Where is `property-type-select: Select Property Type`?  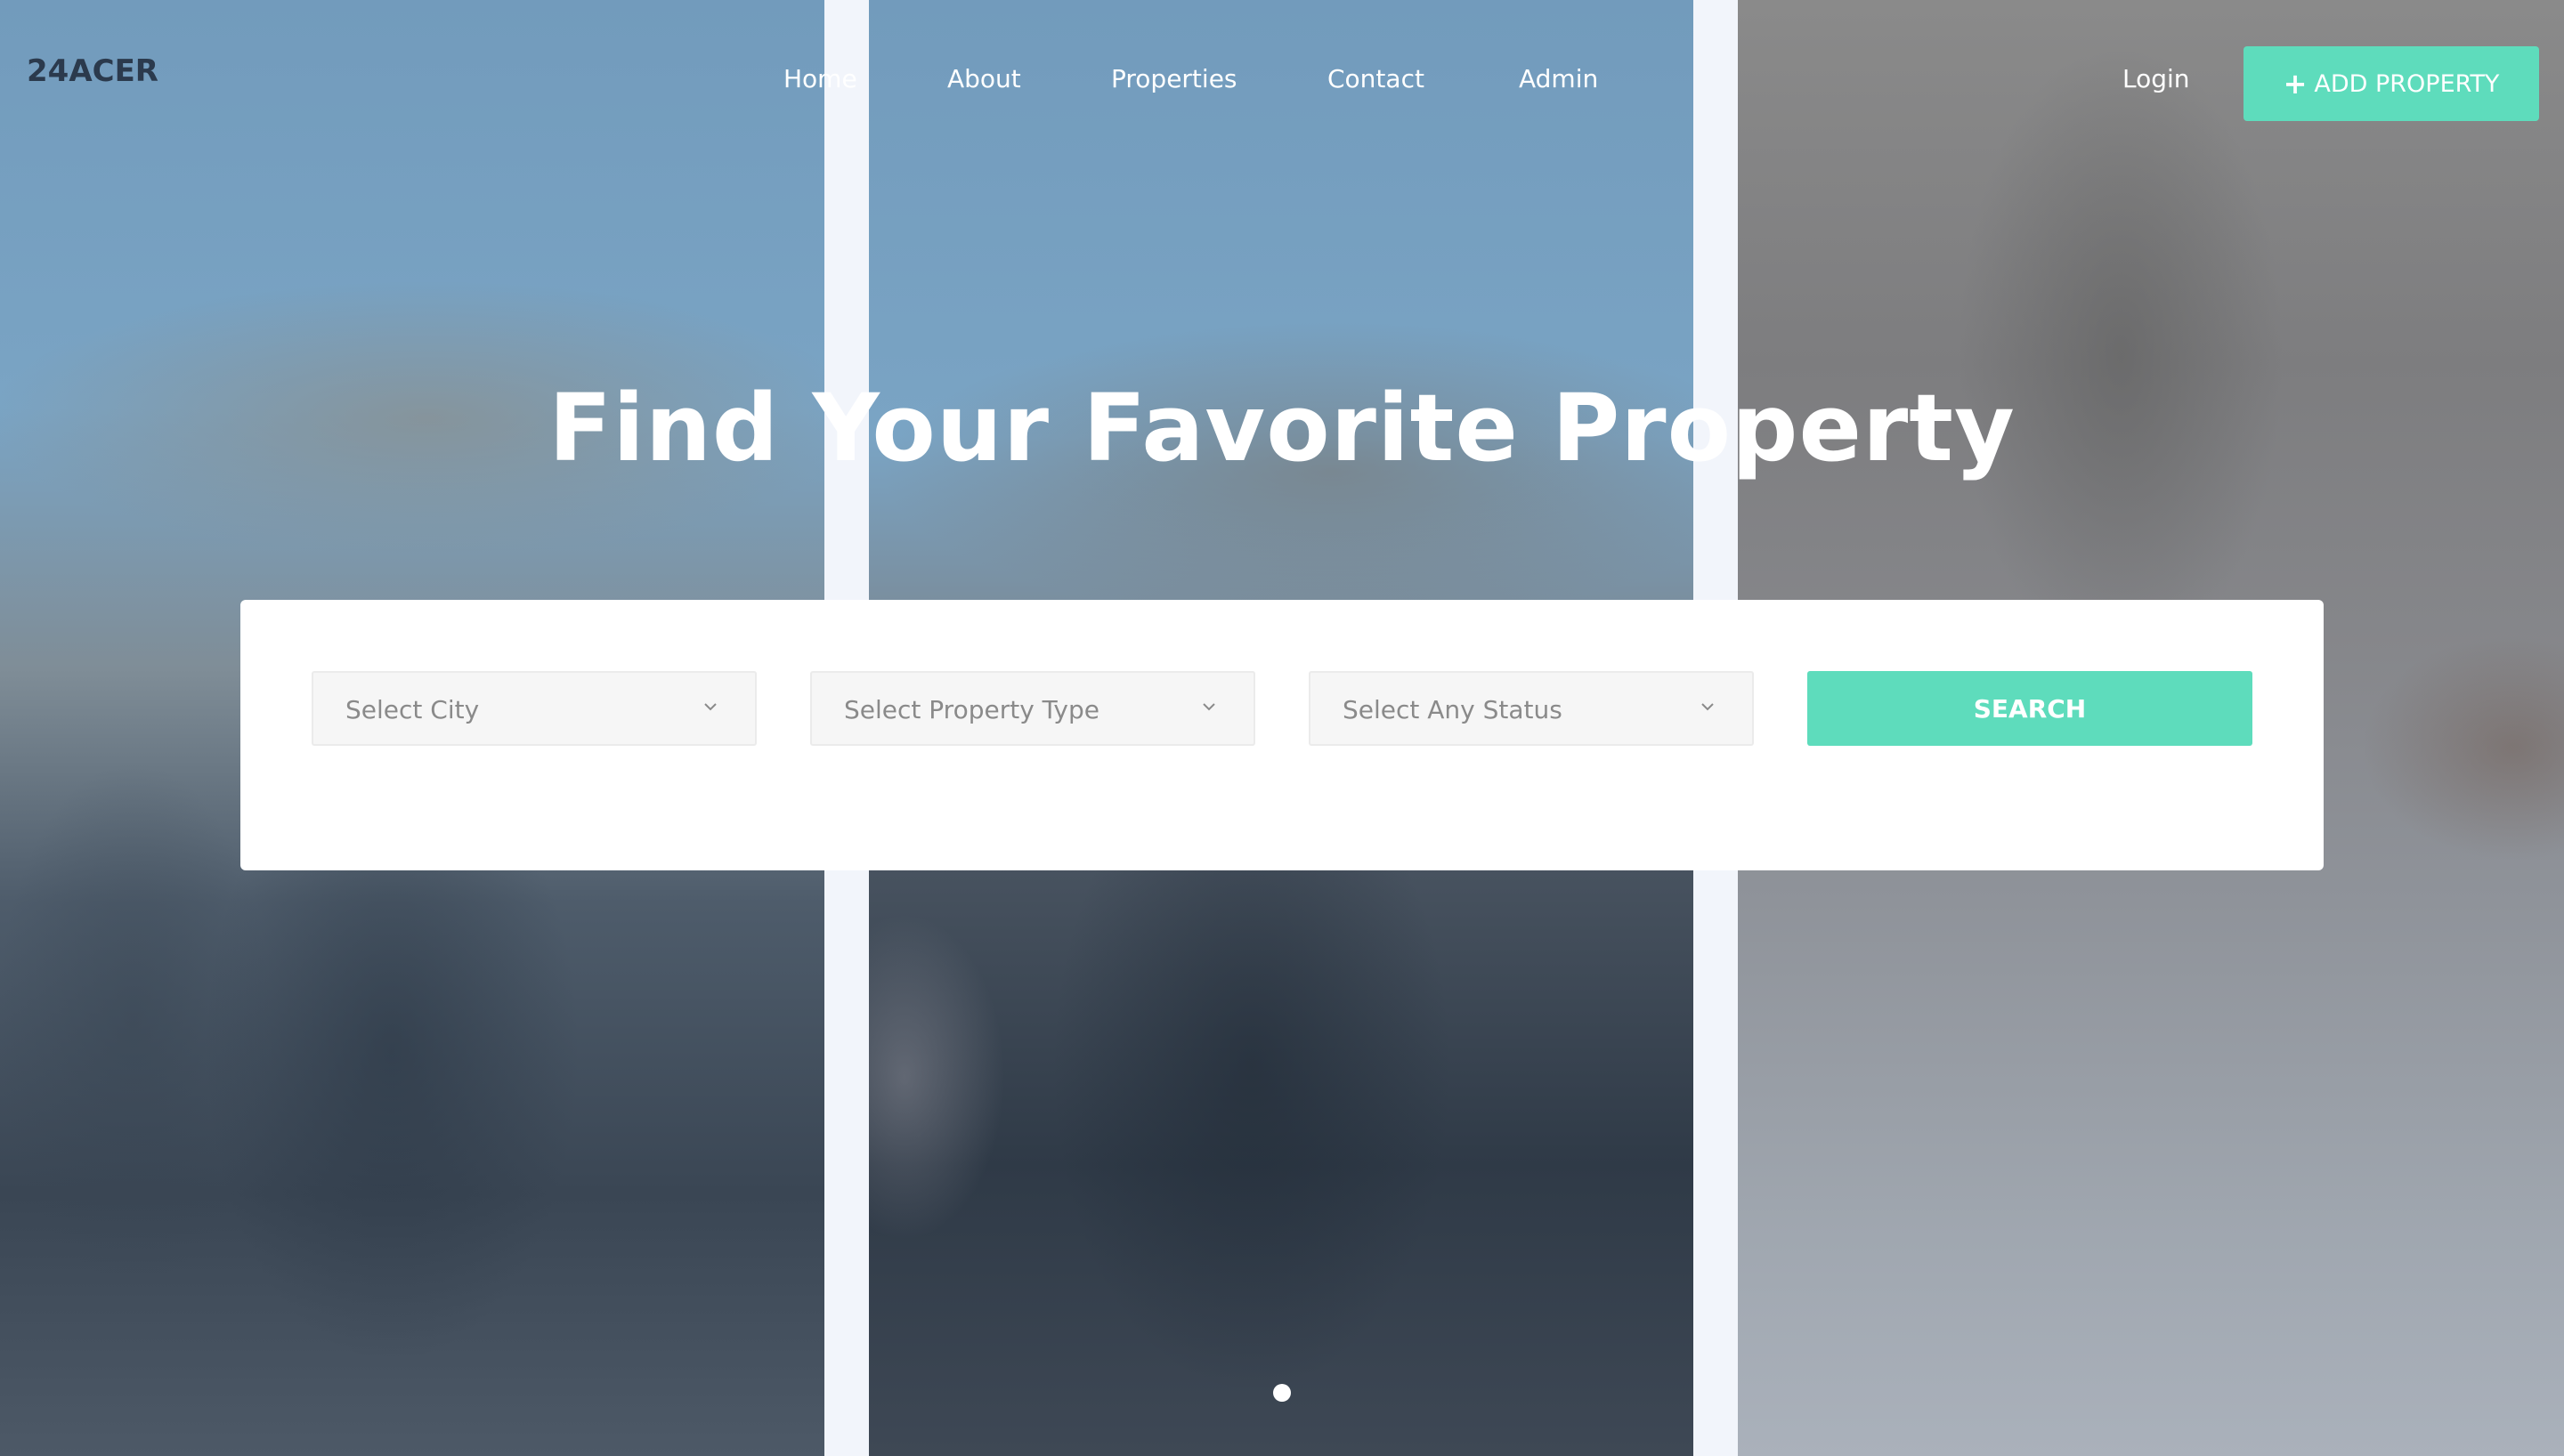
property-type-select: Select Property Type is located at coordinates (1032, 708).